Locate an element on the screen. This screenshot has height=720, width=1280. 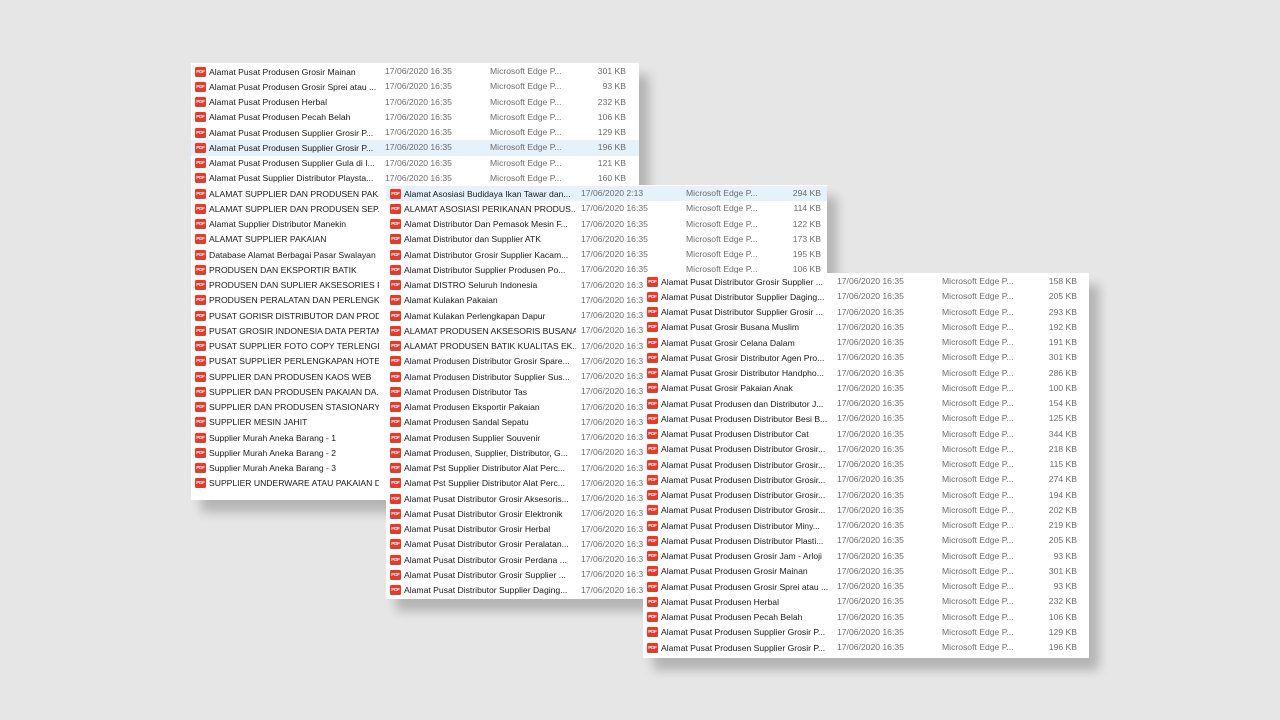
file-size: 100 KB is located at coordinates (1062, 387).